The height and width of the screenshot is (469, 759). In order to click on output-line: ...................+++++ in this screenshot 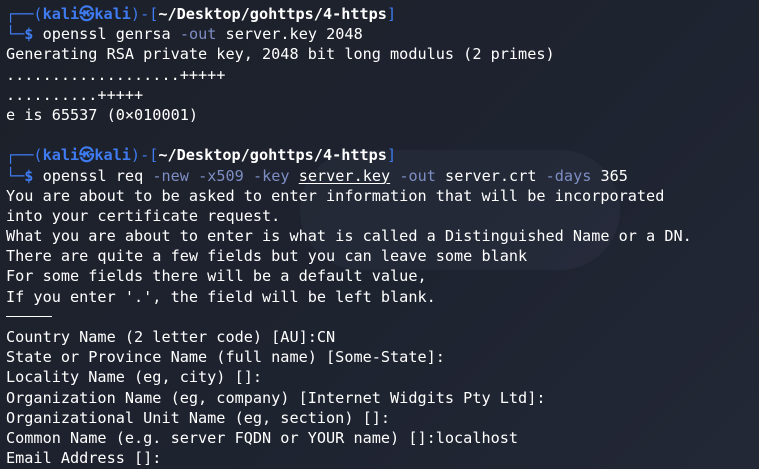, I will do `click(116, 74)`.